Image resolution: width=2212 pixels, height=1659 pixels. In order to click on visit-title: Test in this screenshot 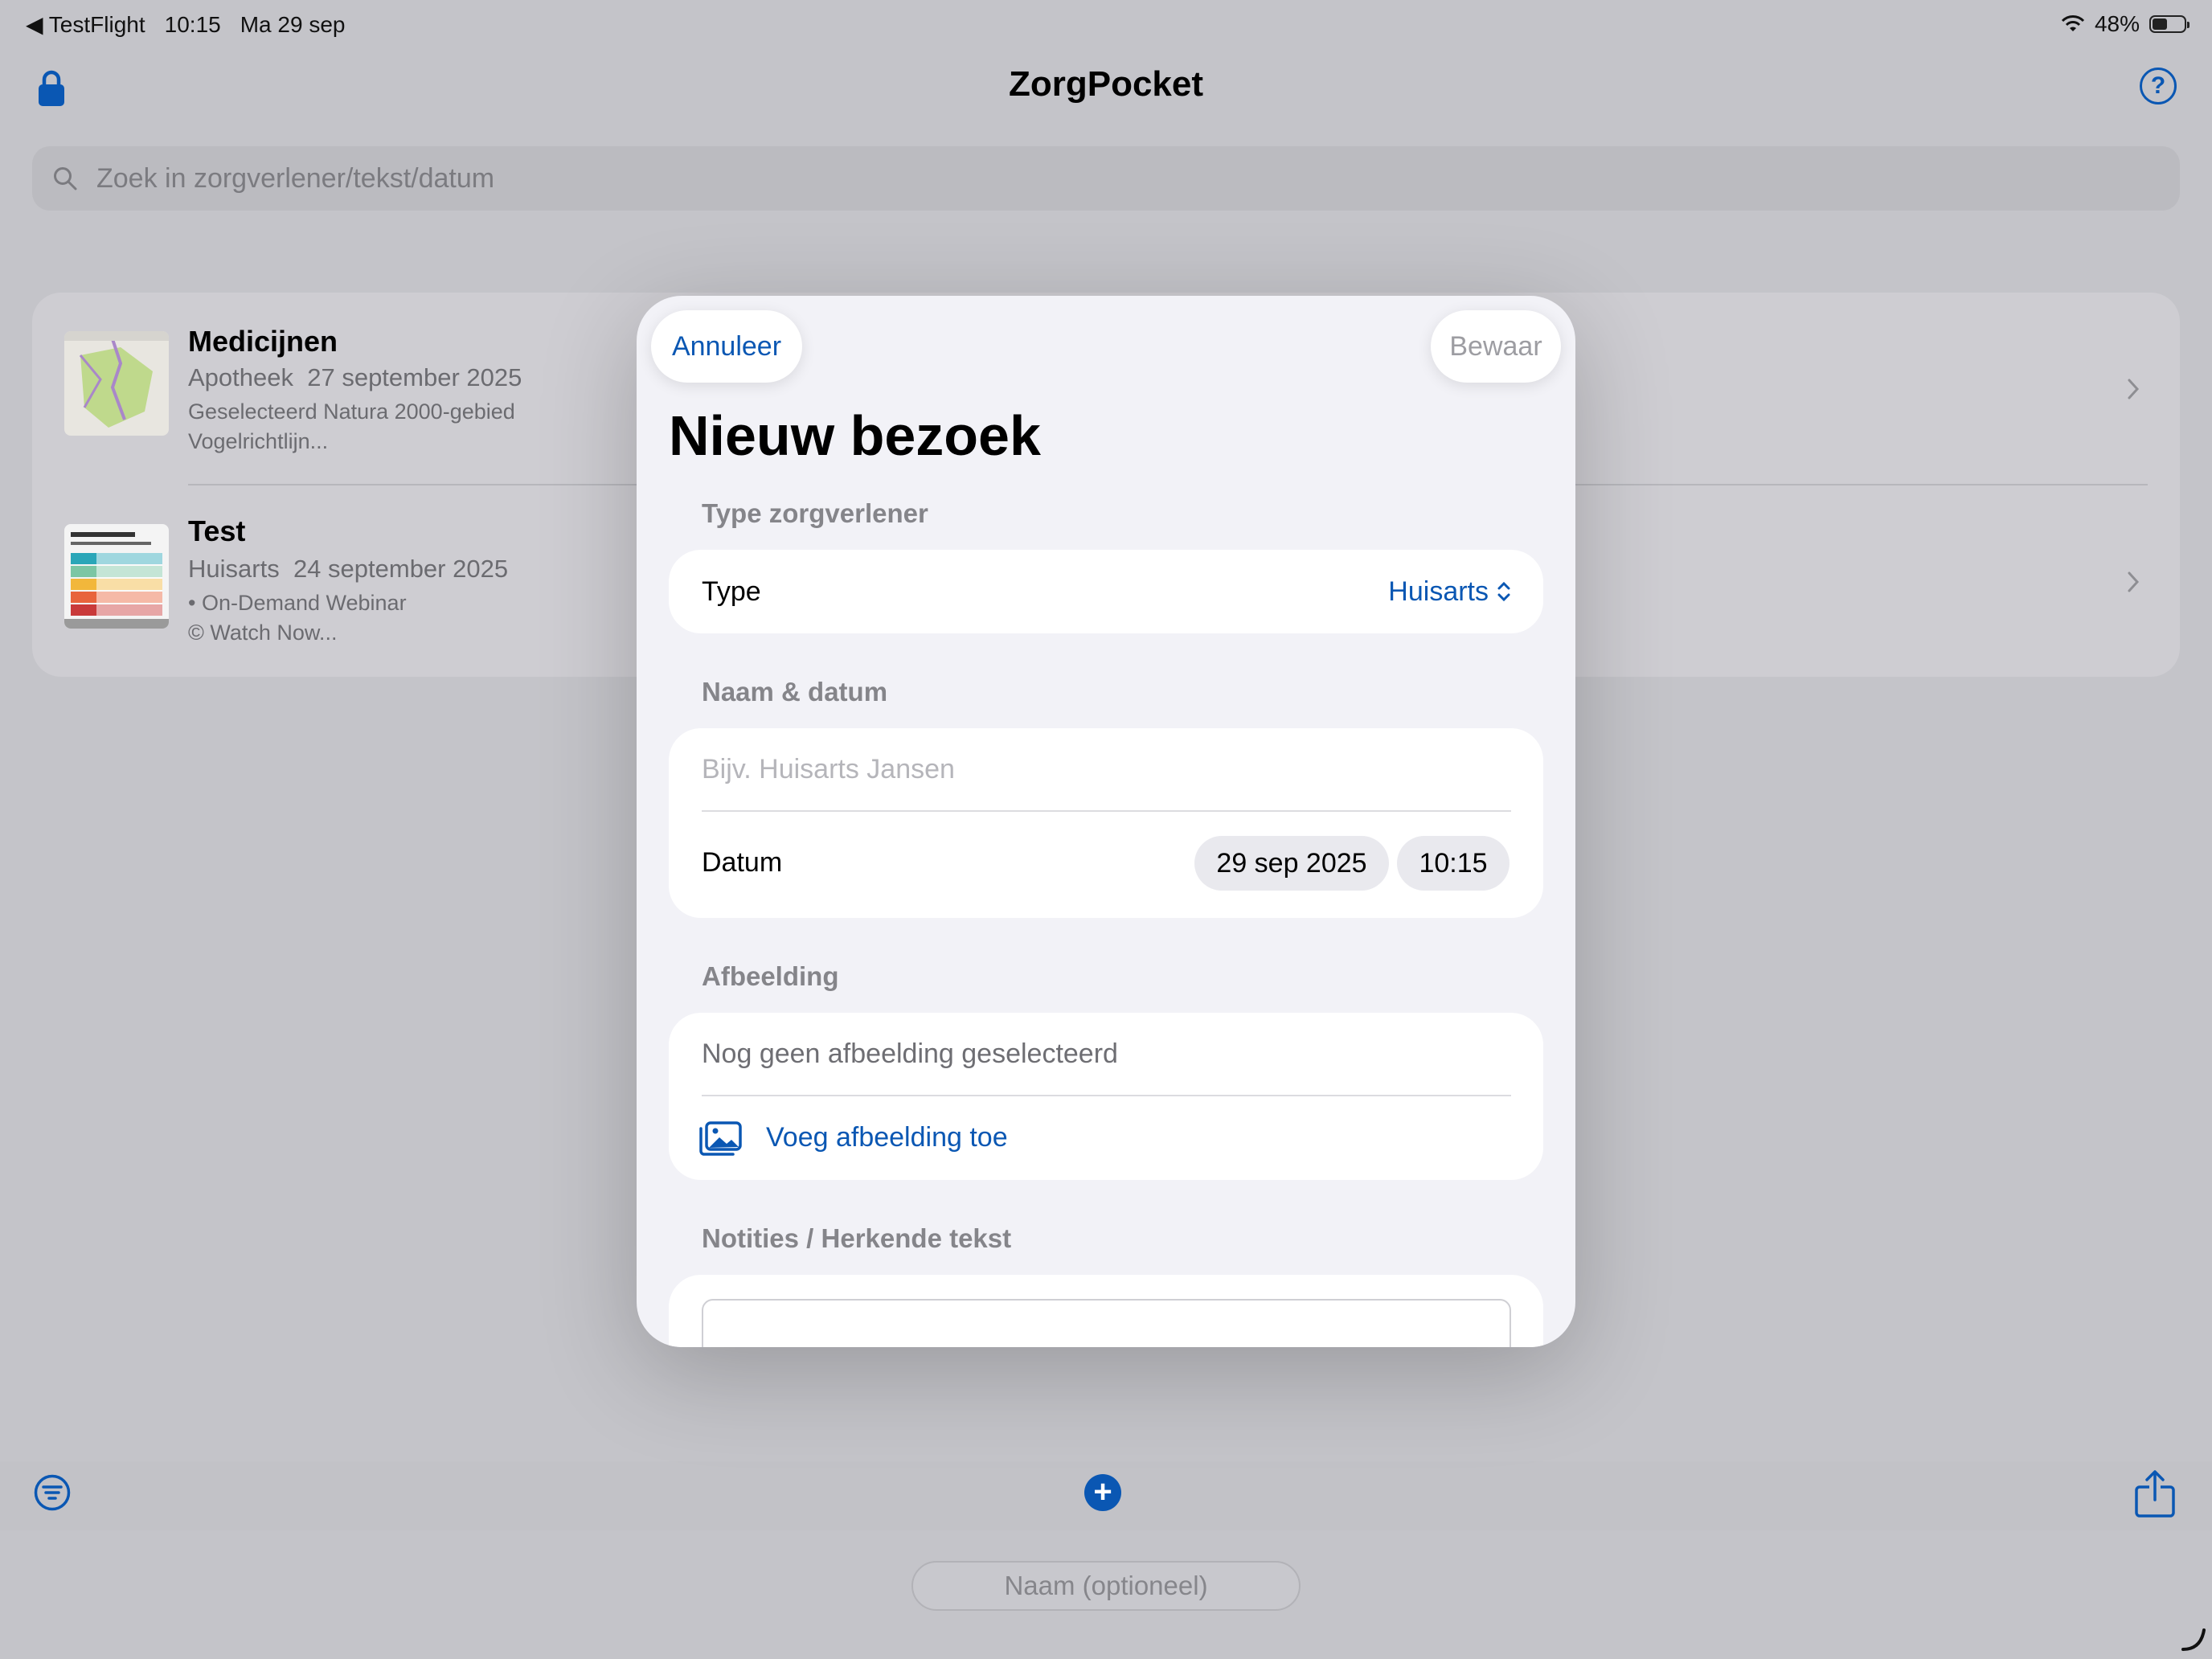, I will do `click(217, 530)`.